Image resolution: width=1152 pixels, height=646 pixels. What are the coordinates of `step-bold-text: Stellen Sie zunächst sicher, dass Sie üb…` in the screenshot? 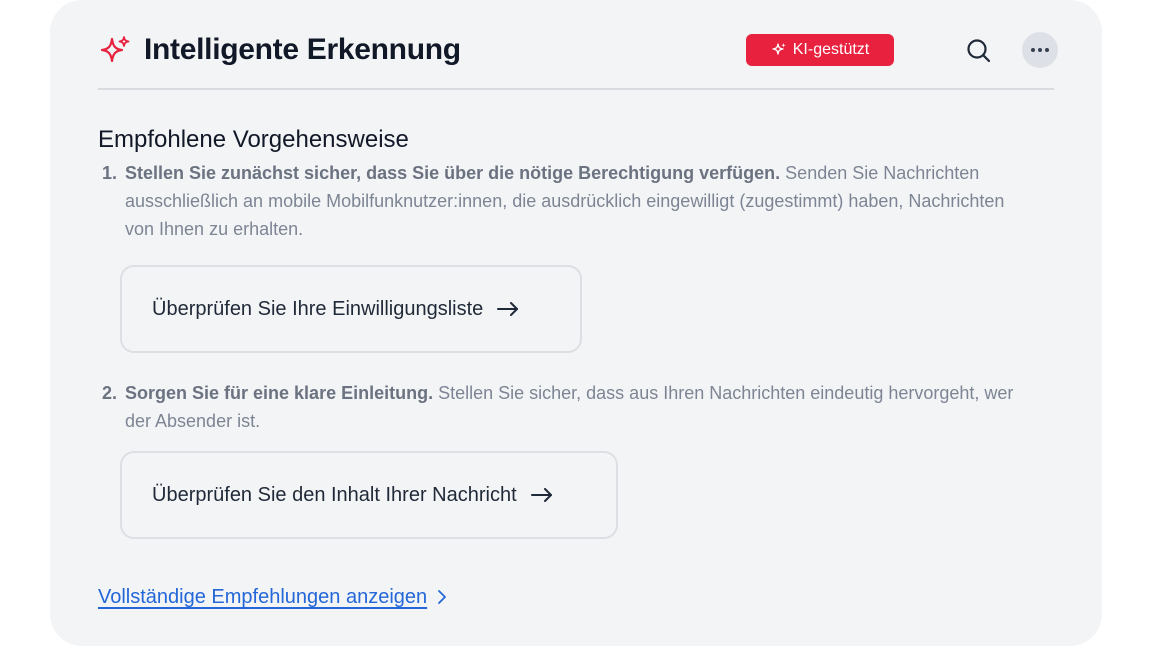 It's located at (453, 173).